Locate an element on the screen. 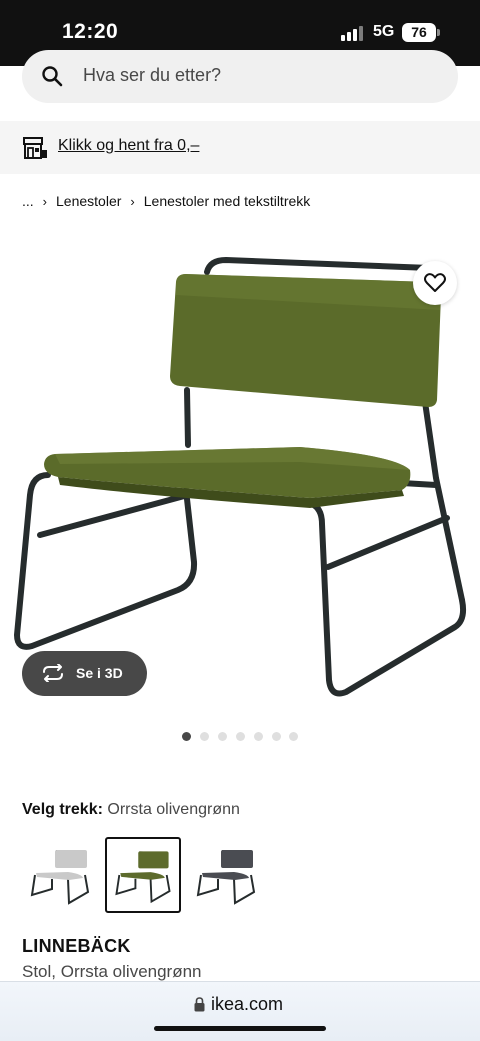 This screenshot has width=480, height=1041. status-time: 12:20 is located at coordinates (90, 31).